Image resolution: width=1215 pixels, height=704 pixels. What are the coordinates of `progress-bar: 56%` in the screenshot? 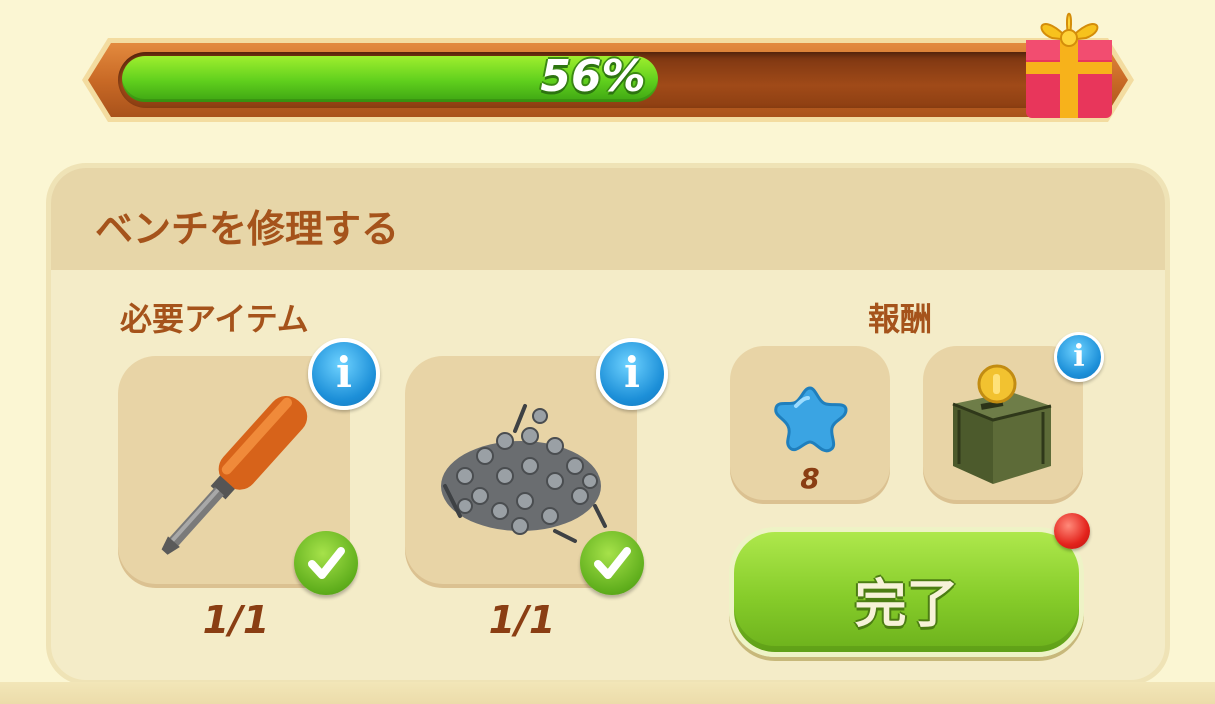 It's located at (608, 80).